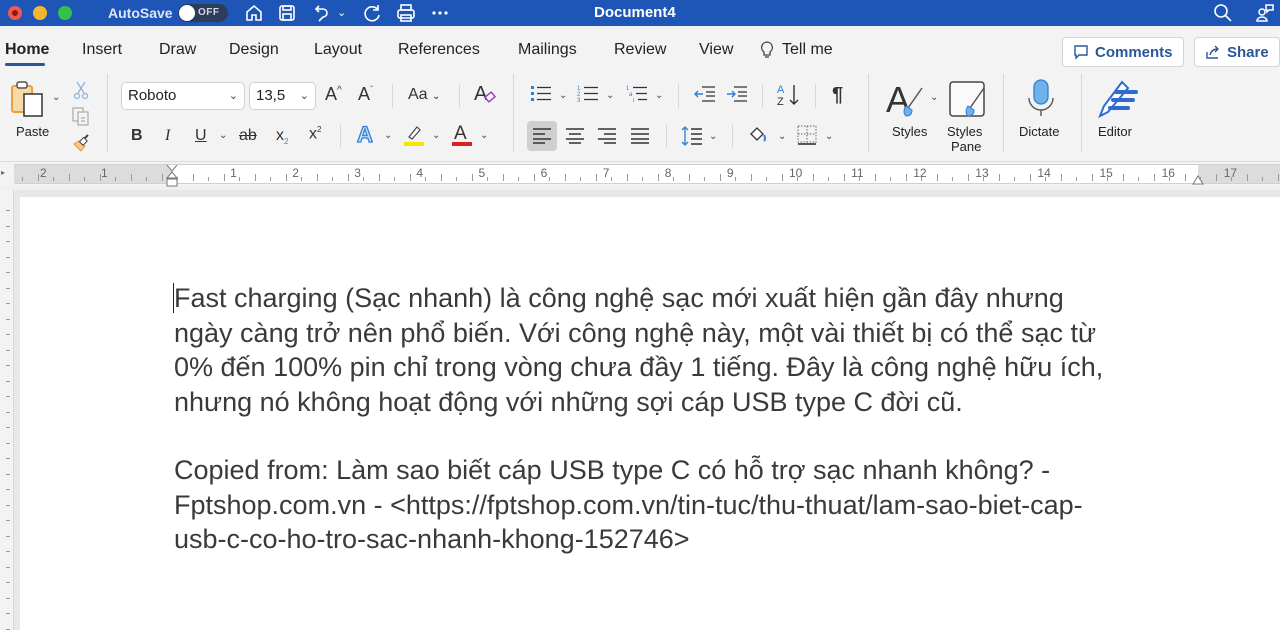  Describe the element at coordinates (333, 94) in the screenshot. I see `increase-font-size-button: A^` at that location.